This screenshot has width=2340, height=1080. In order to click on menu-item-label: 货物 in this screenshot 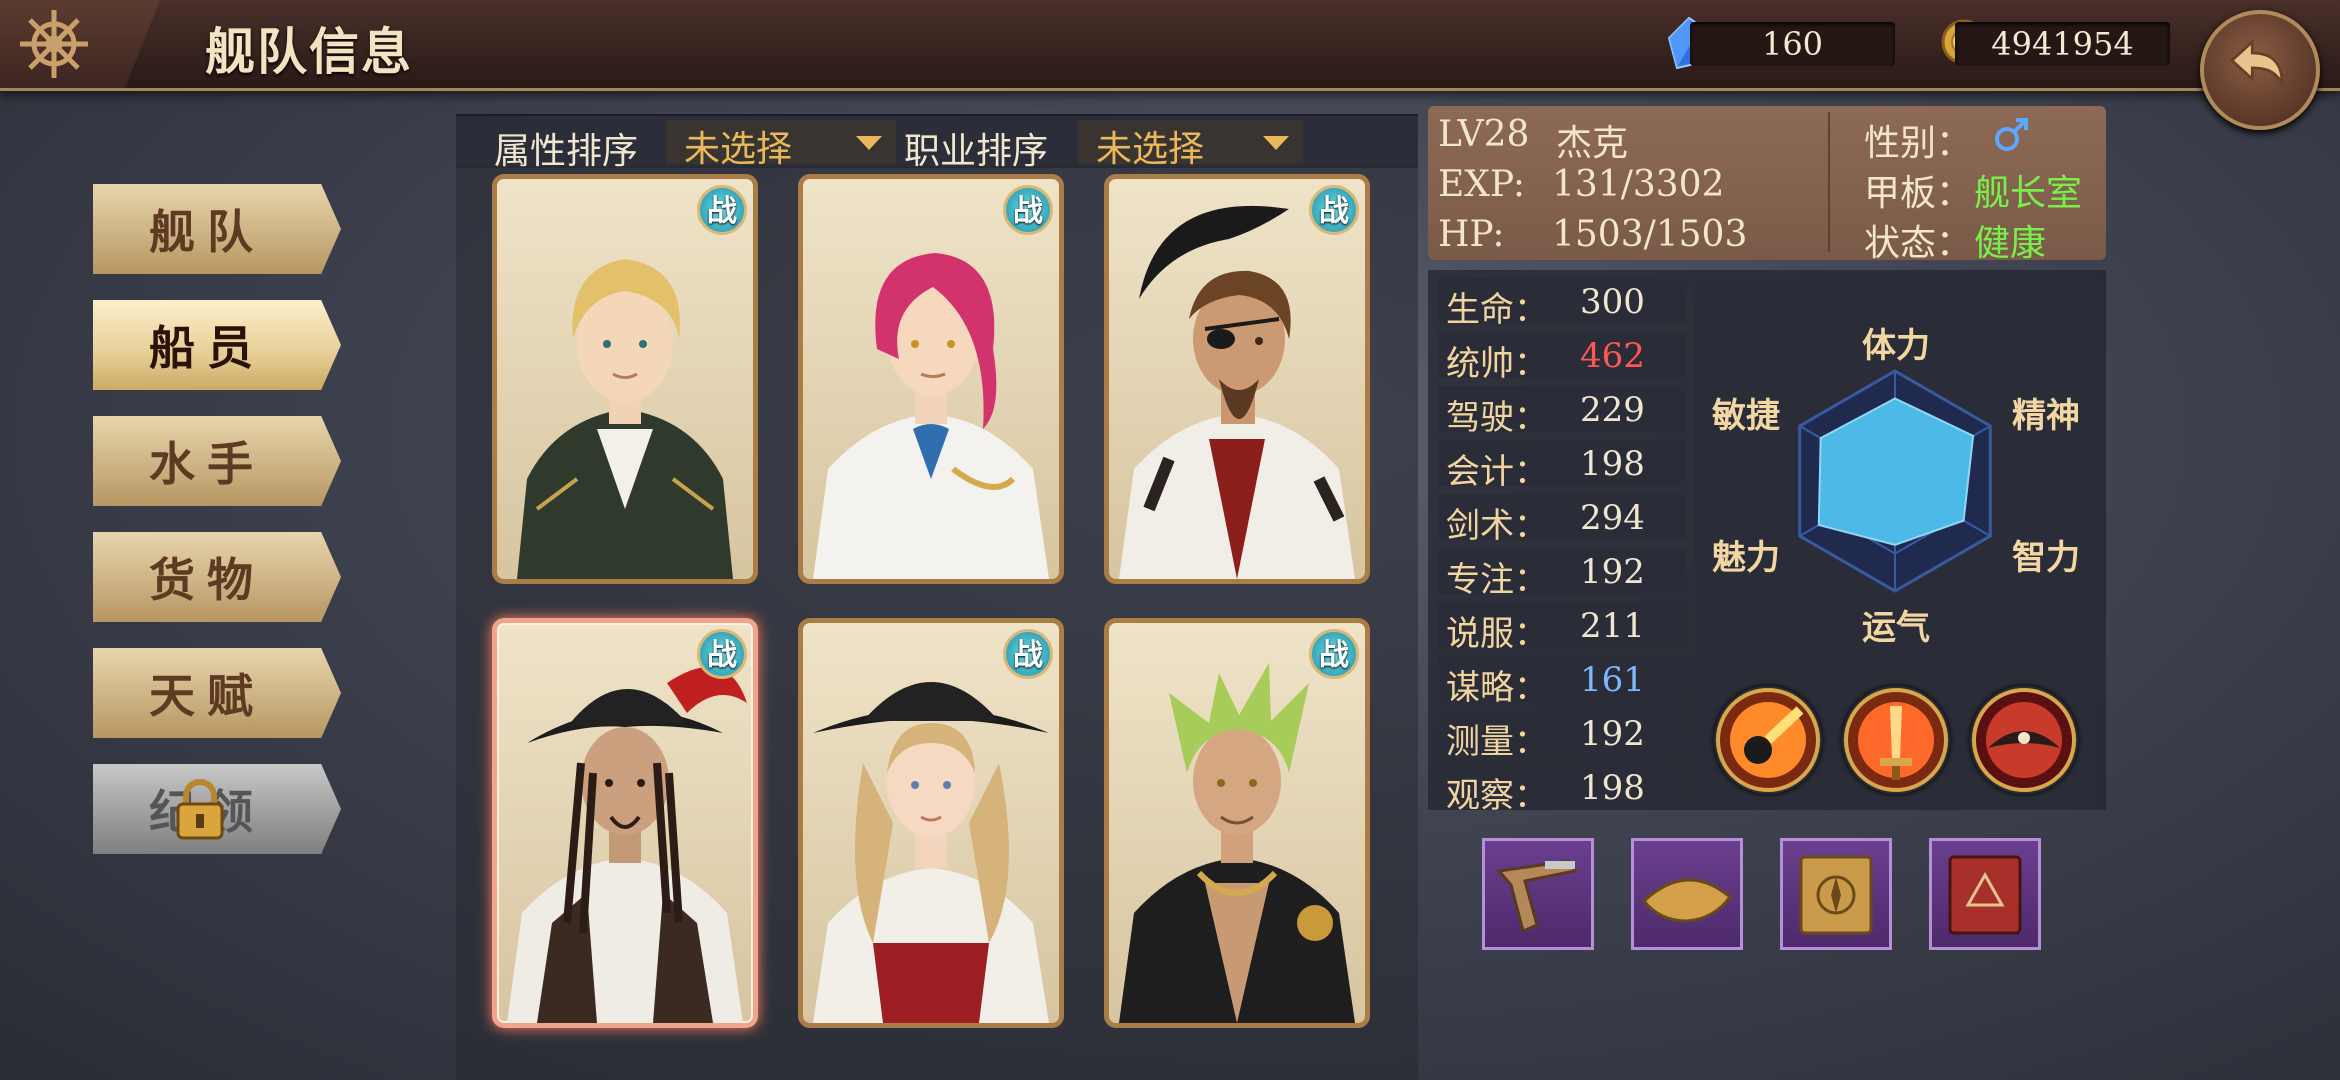, I will do `click(207, 580)`.